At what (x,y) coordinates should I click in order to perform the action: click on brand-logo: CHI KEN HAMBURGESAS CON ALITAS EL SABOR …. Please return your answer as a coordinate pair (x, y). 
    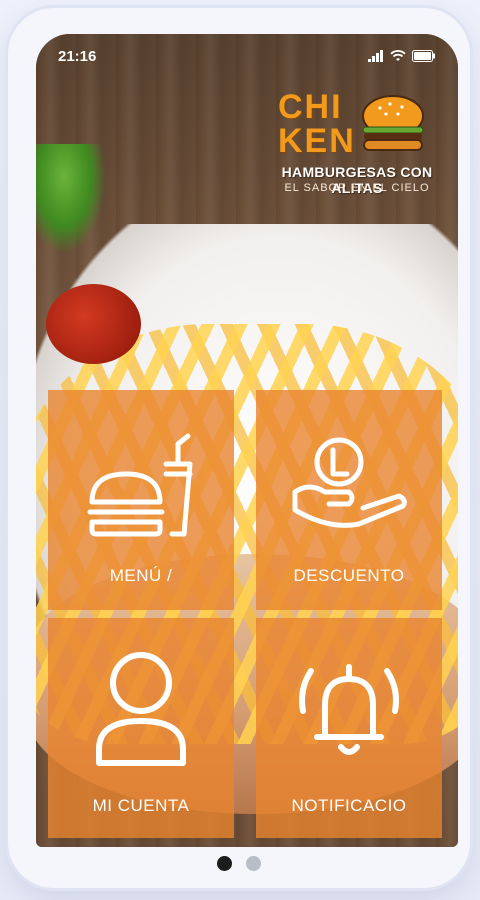
    Looking at the image, I should click on (358, 145).